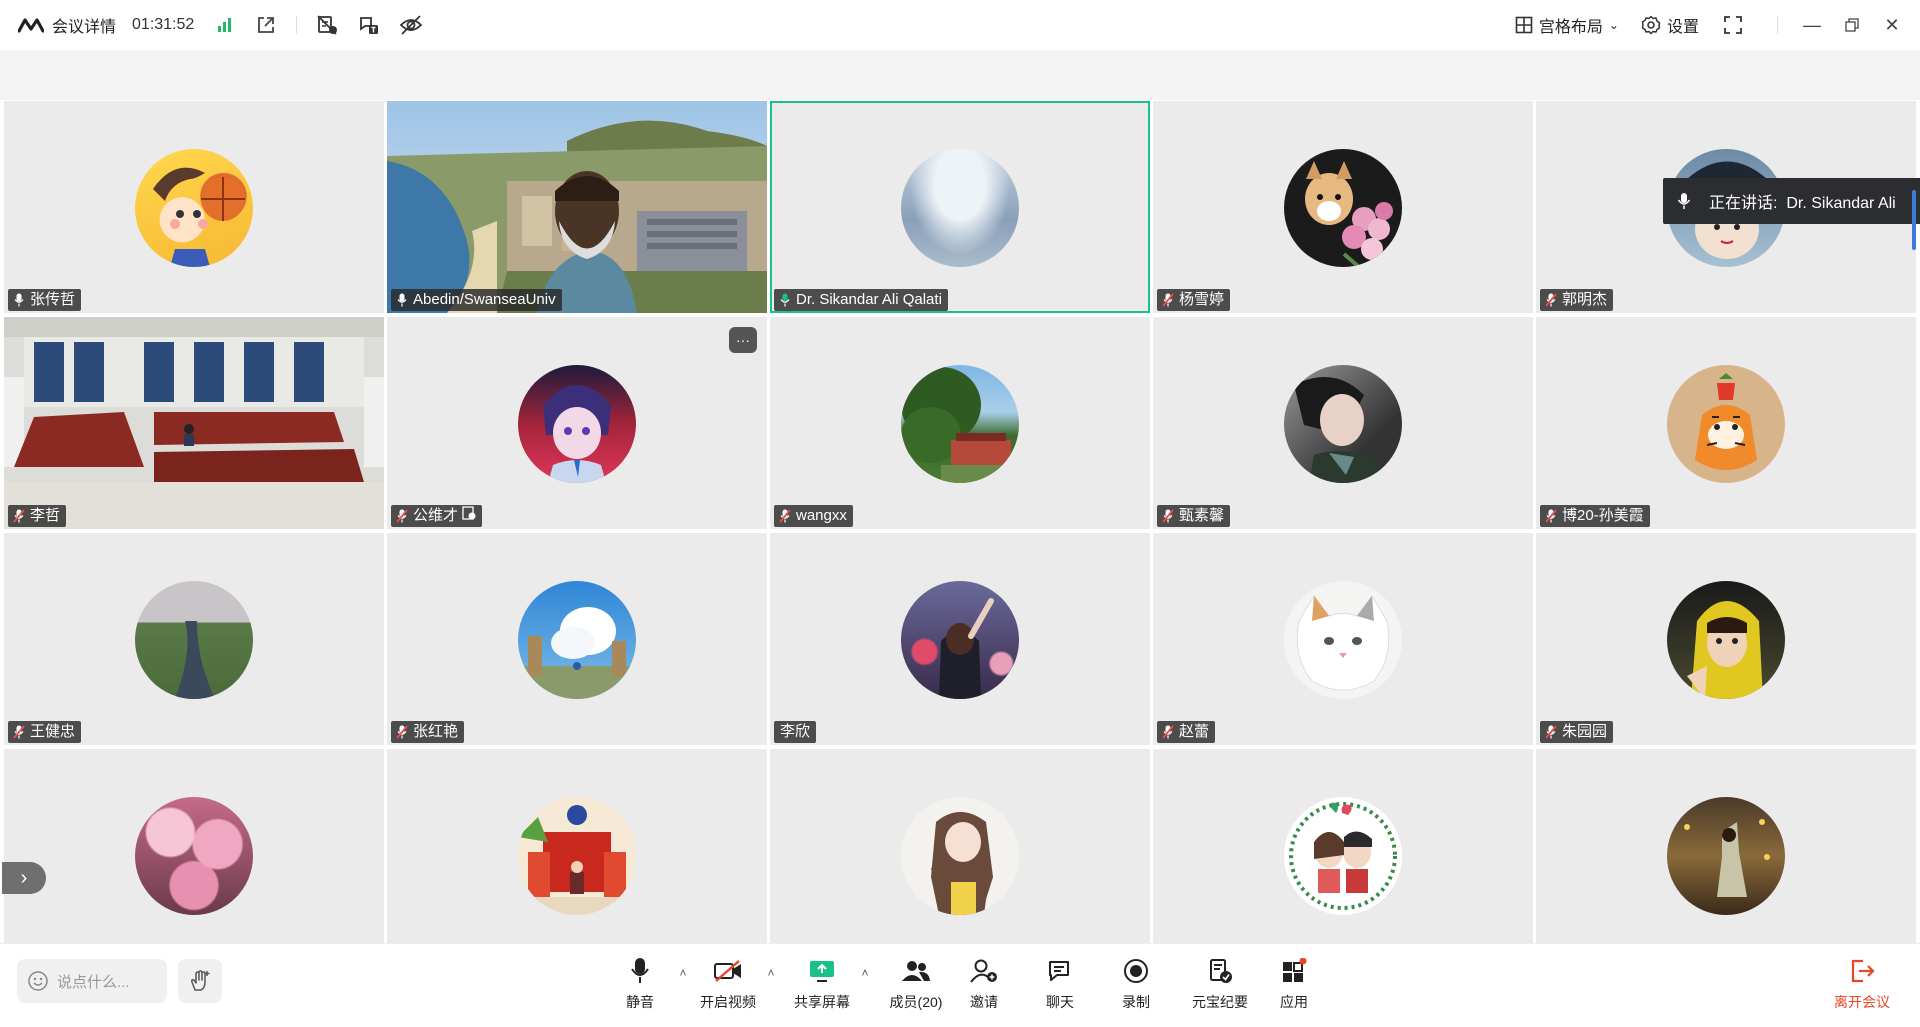  I want to click on participant-tile-active-speaker: Dr. Sikandar Ali Qalati, so click(960, 207).